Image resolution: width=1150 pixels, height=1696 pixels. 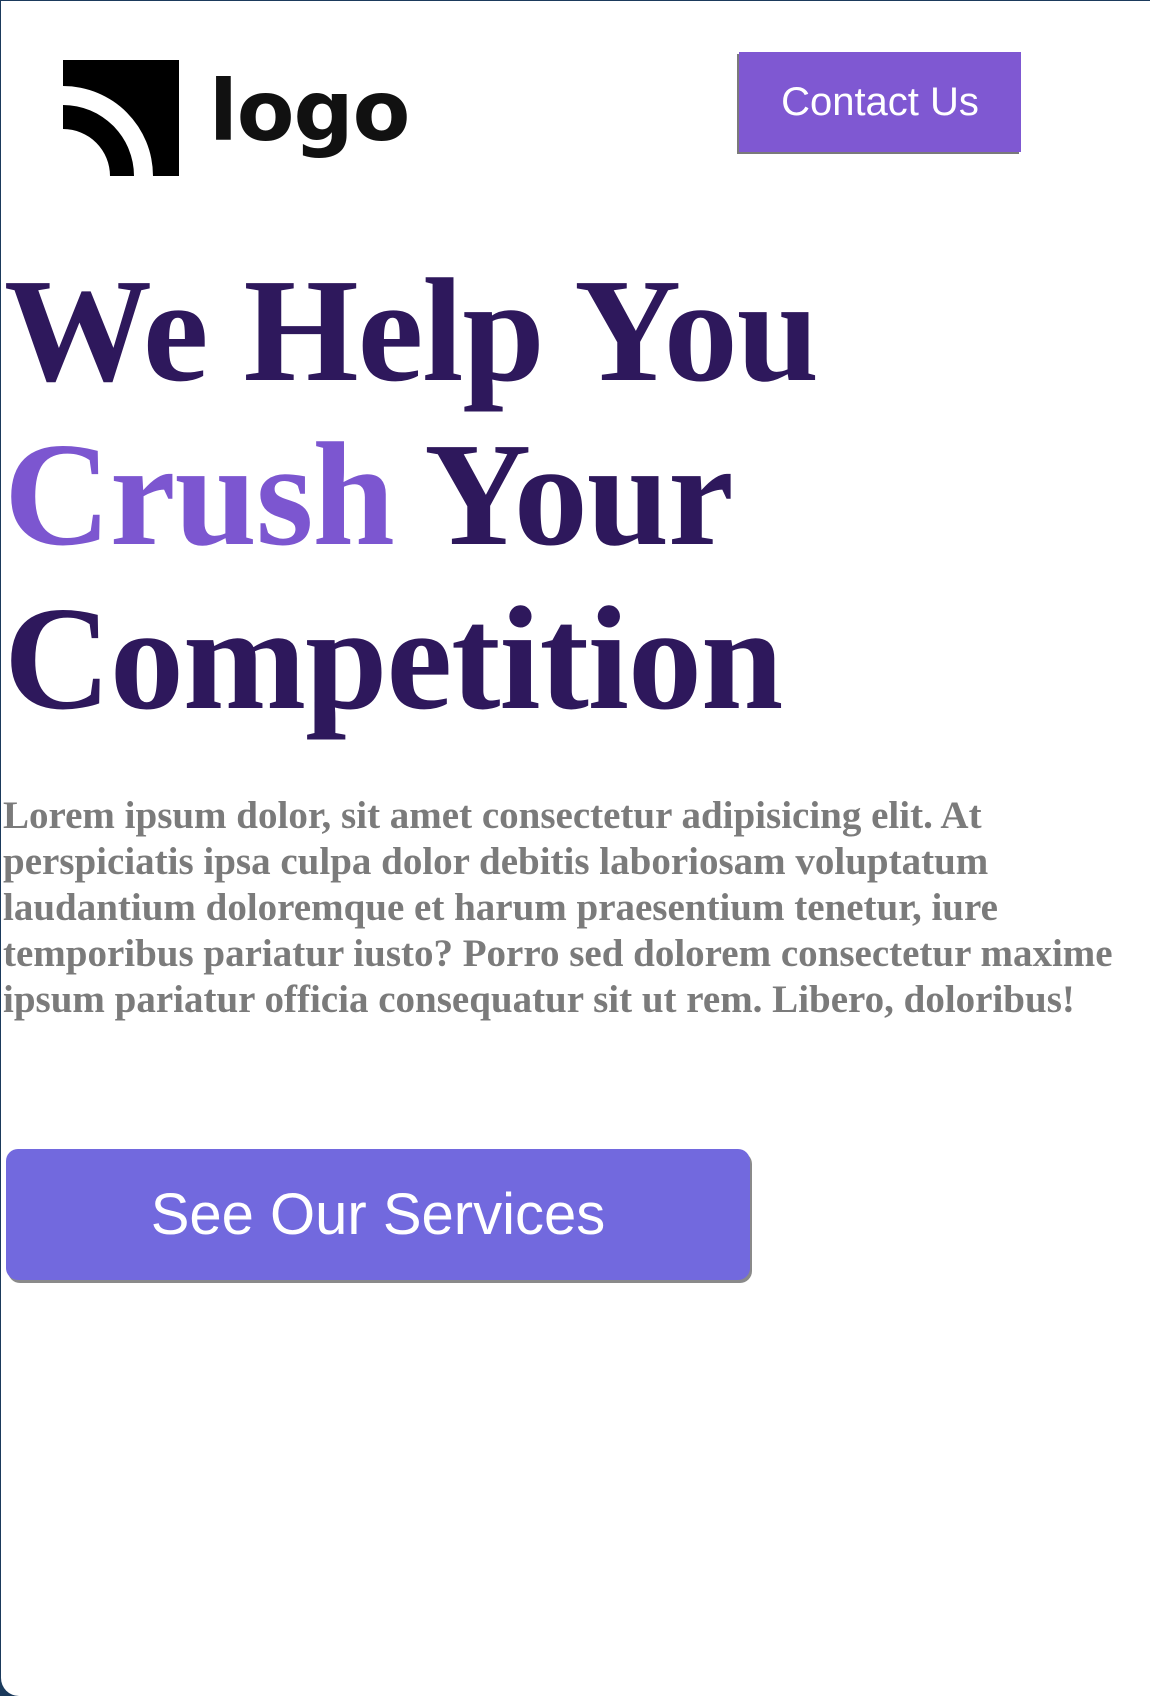 What do you see at coordinates (378, 1214) in the screenshot?
I see `see-our-services-button: See Our Services` at bounding box center [378, 1214].